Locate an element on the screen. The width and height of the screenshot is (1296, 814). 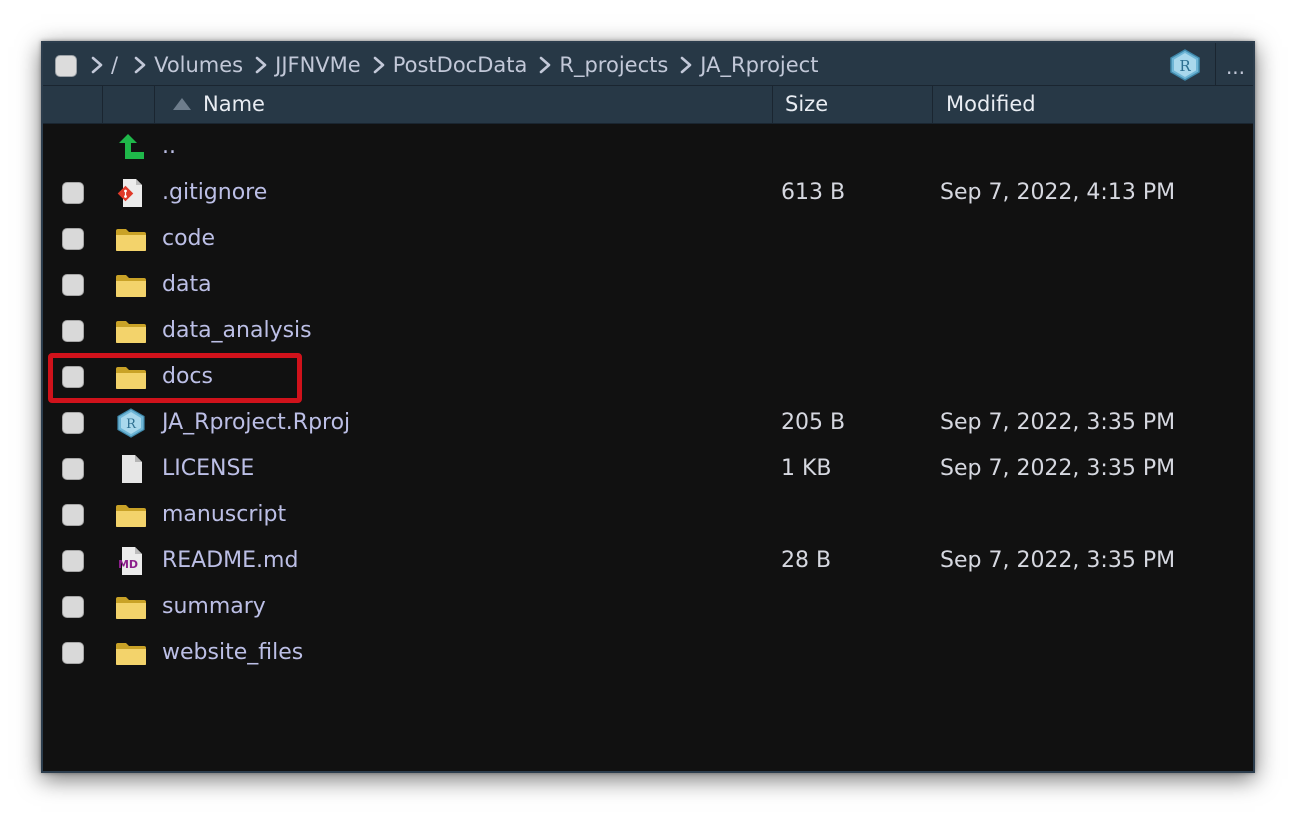
up-arrow-icon is located at coordinates (131, 147).